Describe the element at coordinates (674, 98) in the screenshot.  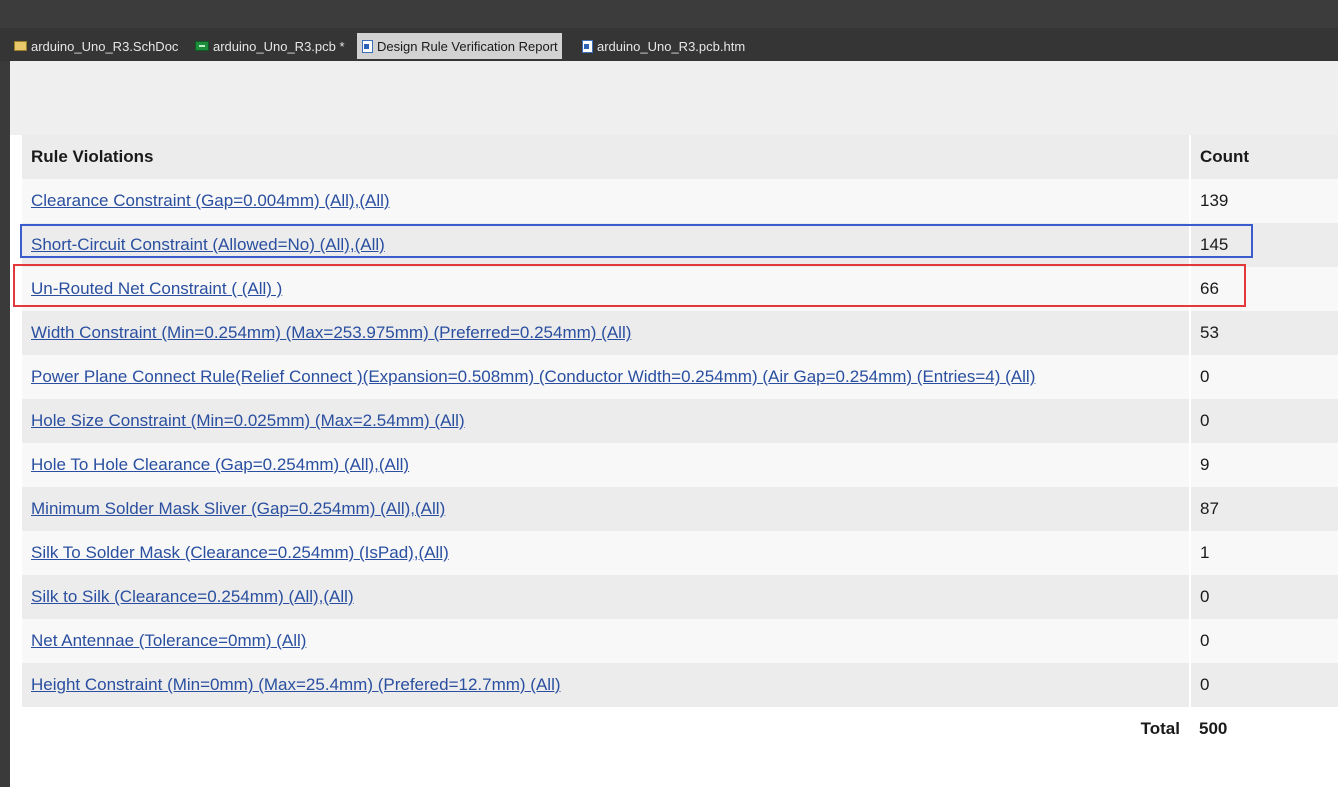
I see `report-header-band` at that location.